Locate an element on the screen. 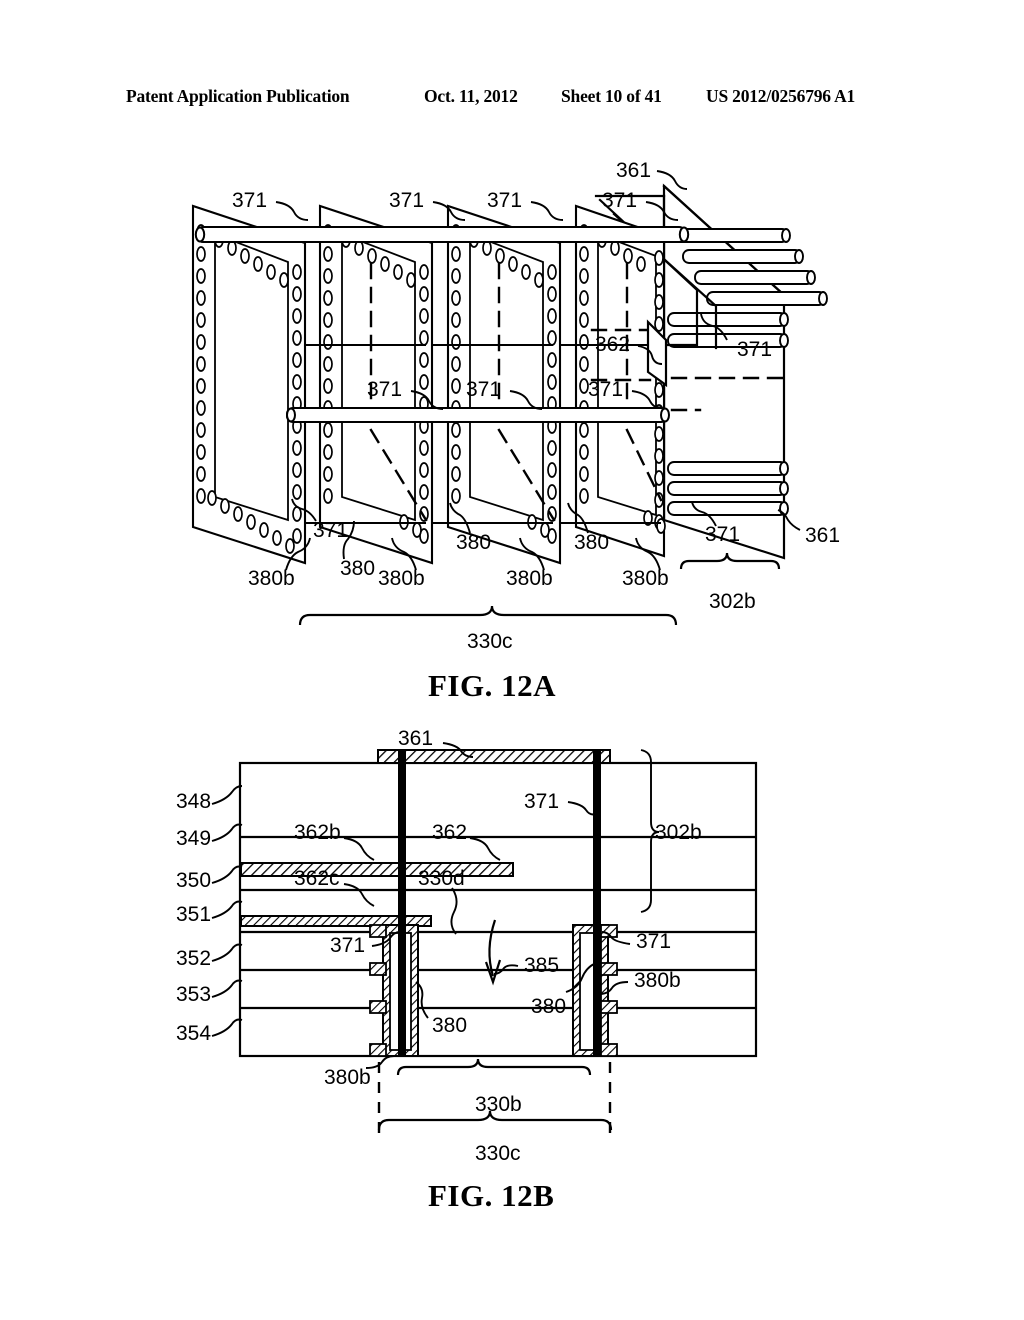  brace-330b is located at coordinates (494, 1067).